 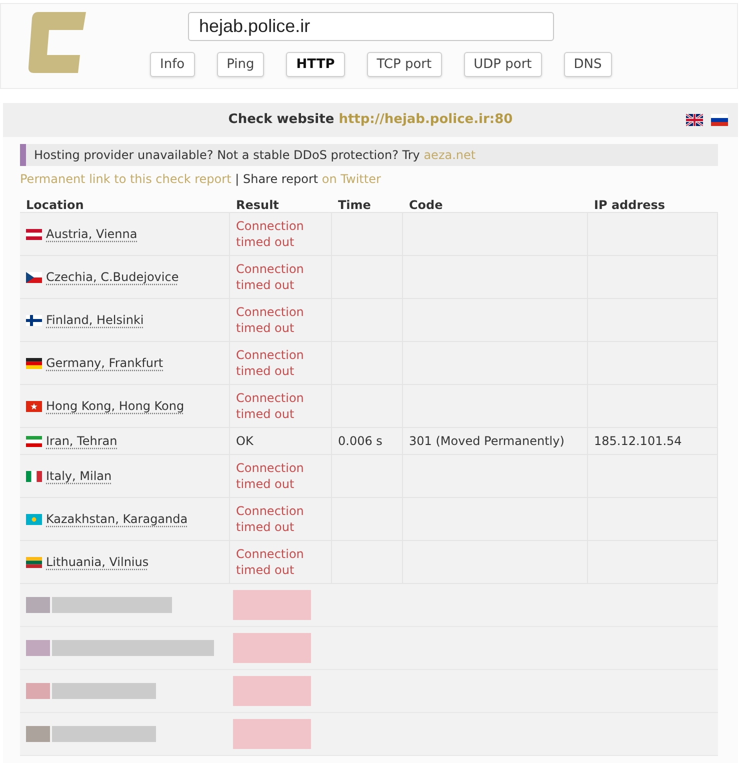 What do you see at coordinates (57, 42) in the screenshot?
I see `logo-icon` at bounding box center [57, 42].